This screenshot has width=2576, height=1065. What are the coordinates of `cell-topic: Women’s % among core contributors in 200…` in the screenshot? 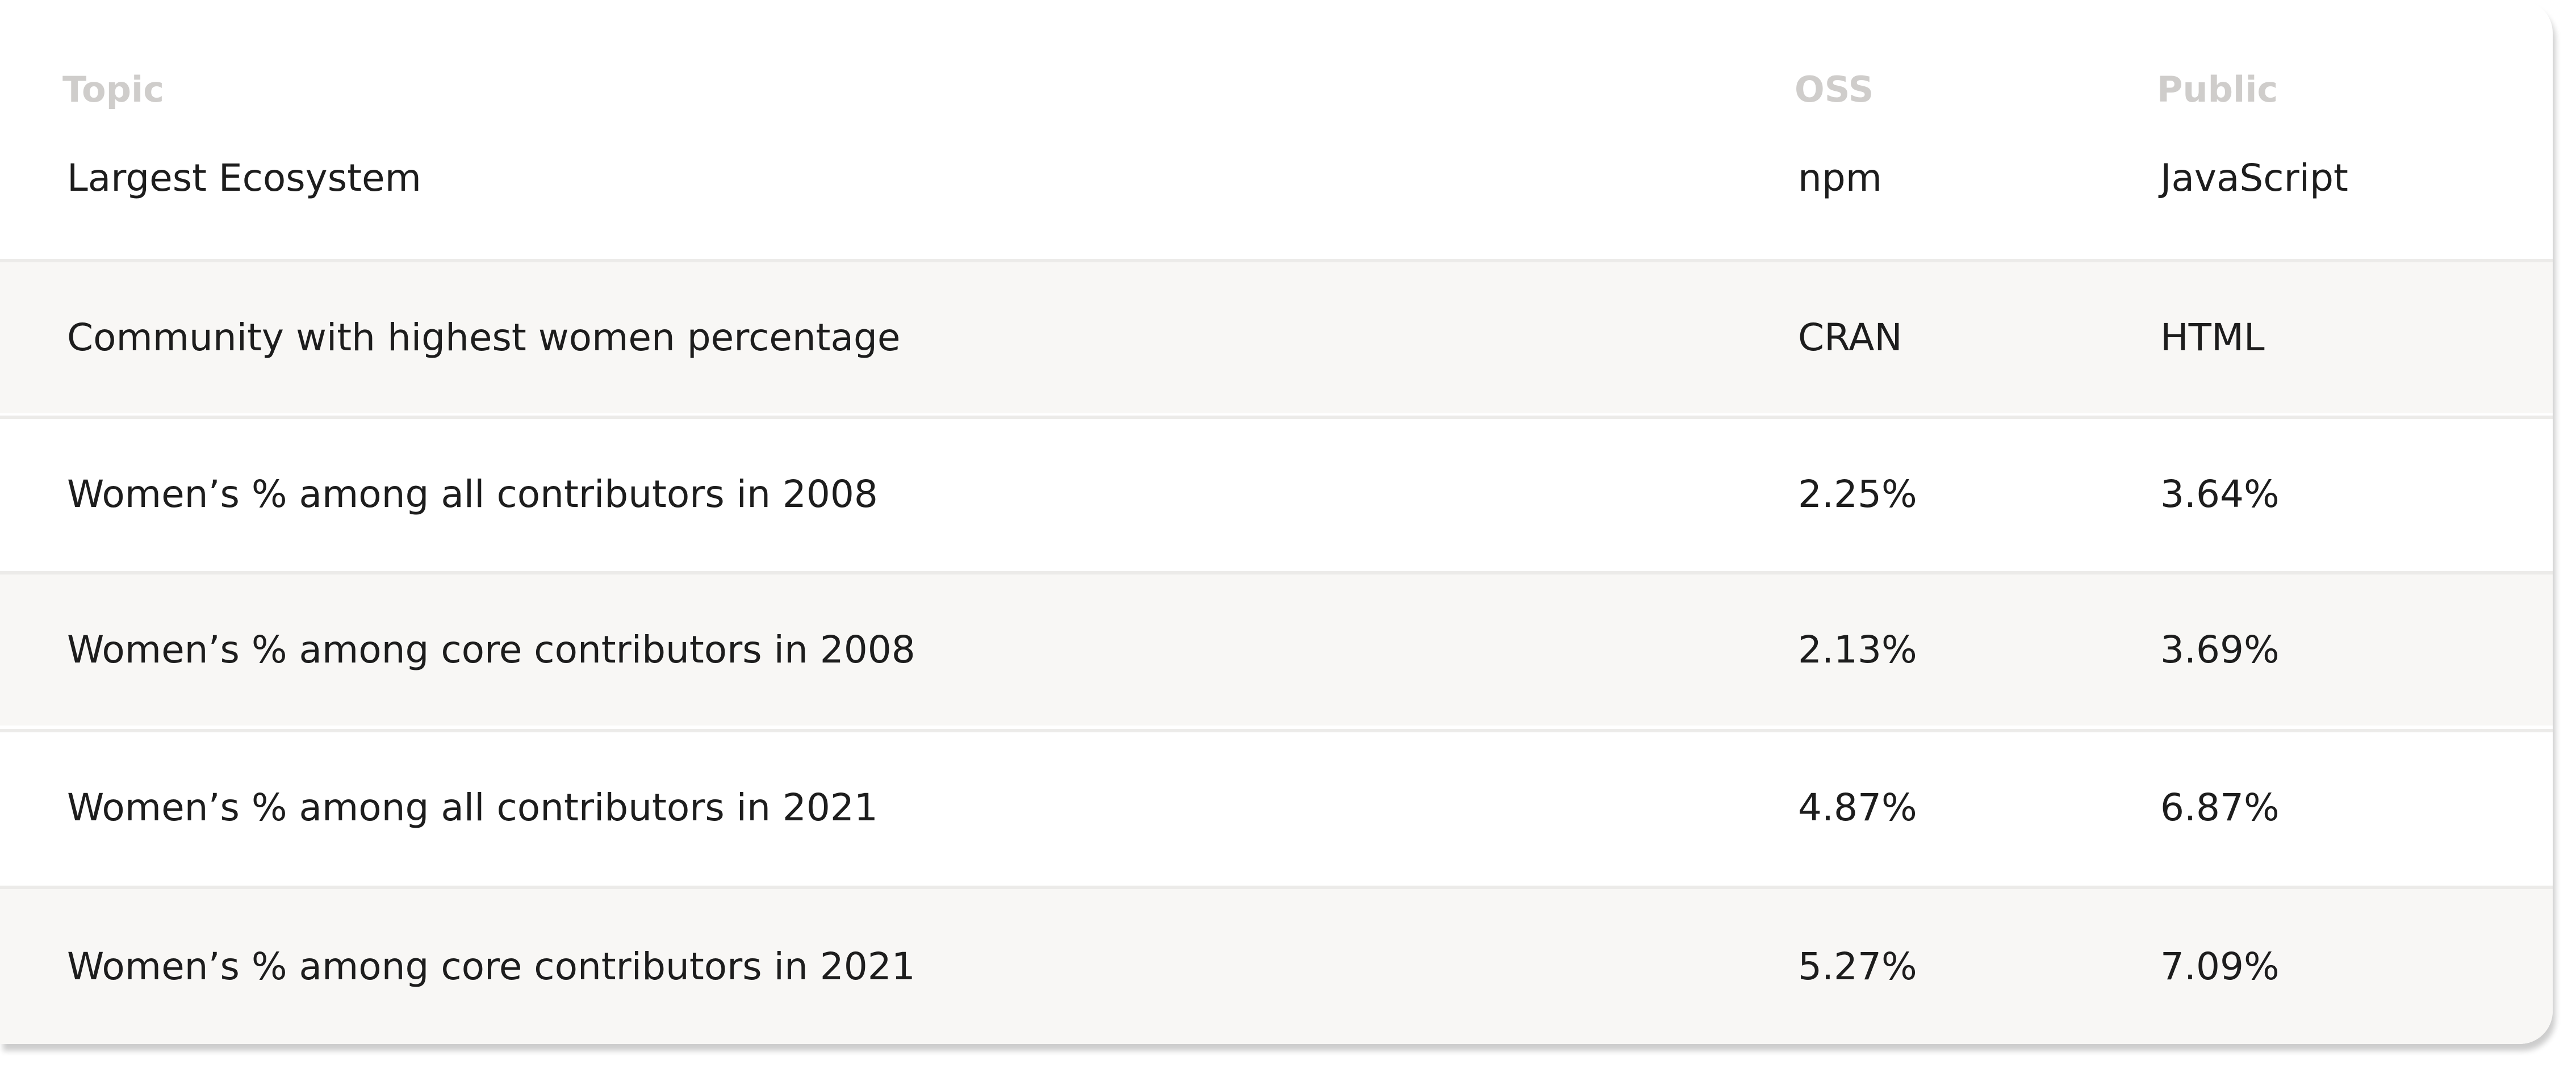 It's located at (491, 650).